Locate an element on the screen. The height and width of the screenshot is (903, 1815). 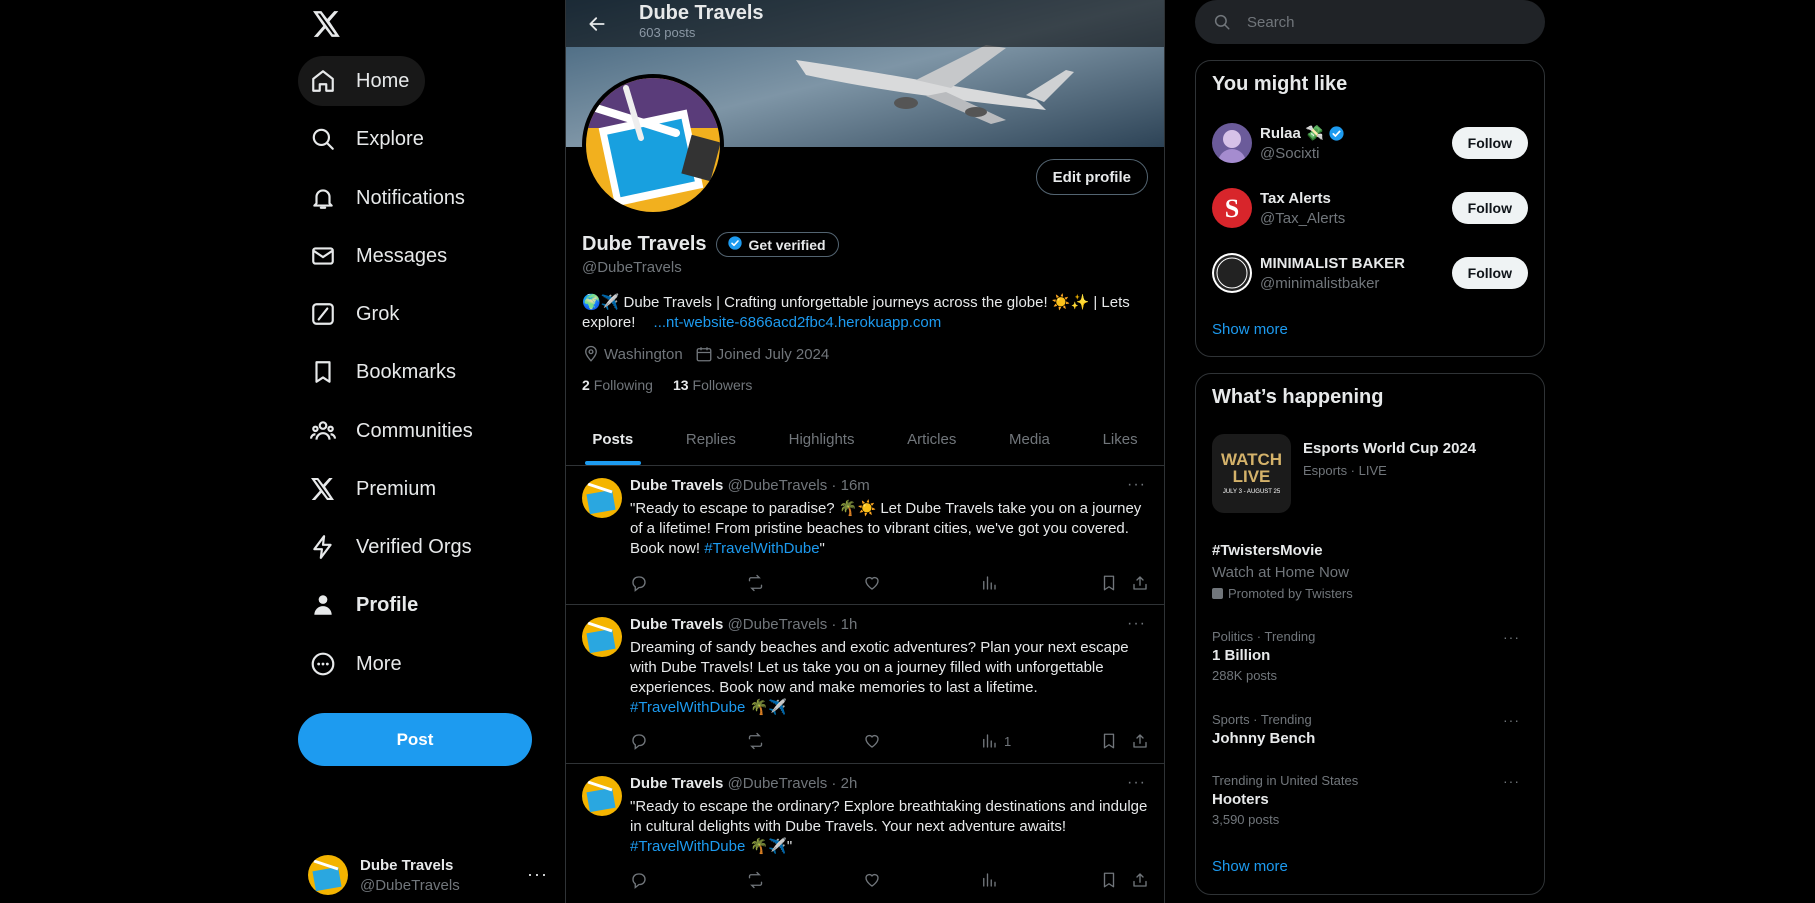
verified-badge-icon is located at coordinates (735, 244).